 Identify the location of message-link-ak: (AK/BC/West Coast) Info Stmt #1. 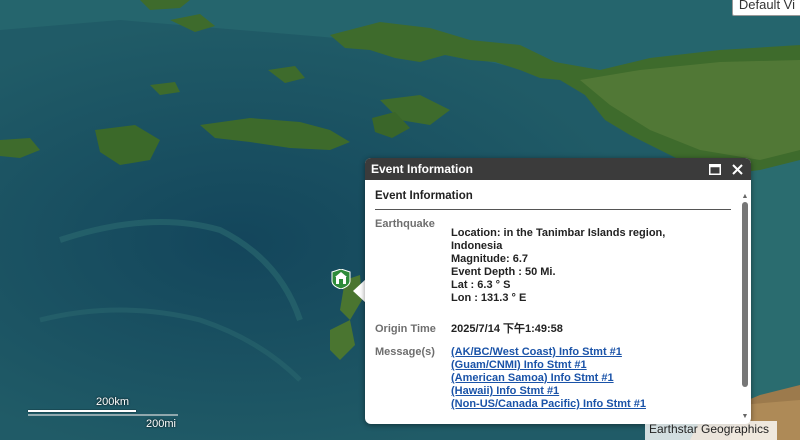
(548, 352).